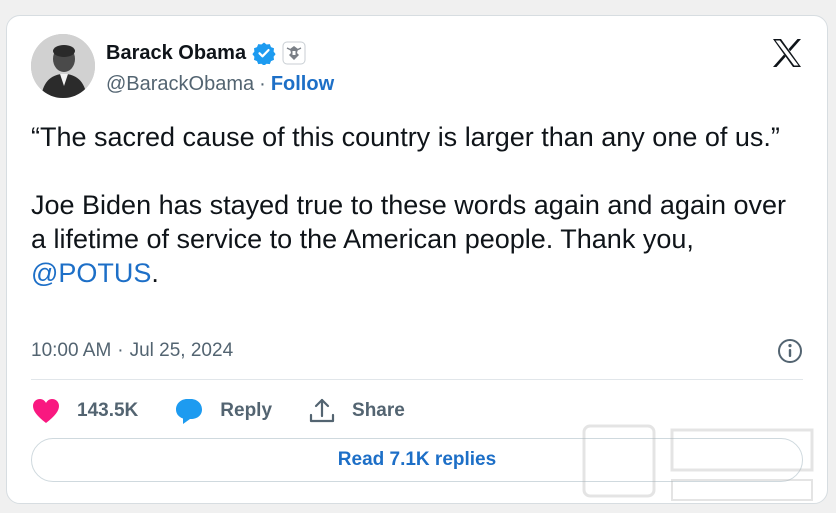  I want to click on author-handle-row: @BarackObama · Follow, so click(220, 84).